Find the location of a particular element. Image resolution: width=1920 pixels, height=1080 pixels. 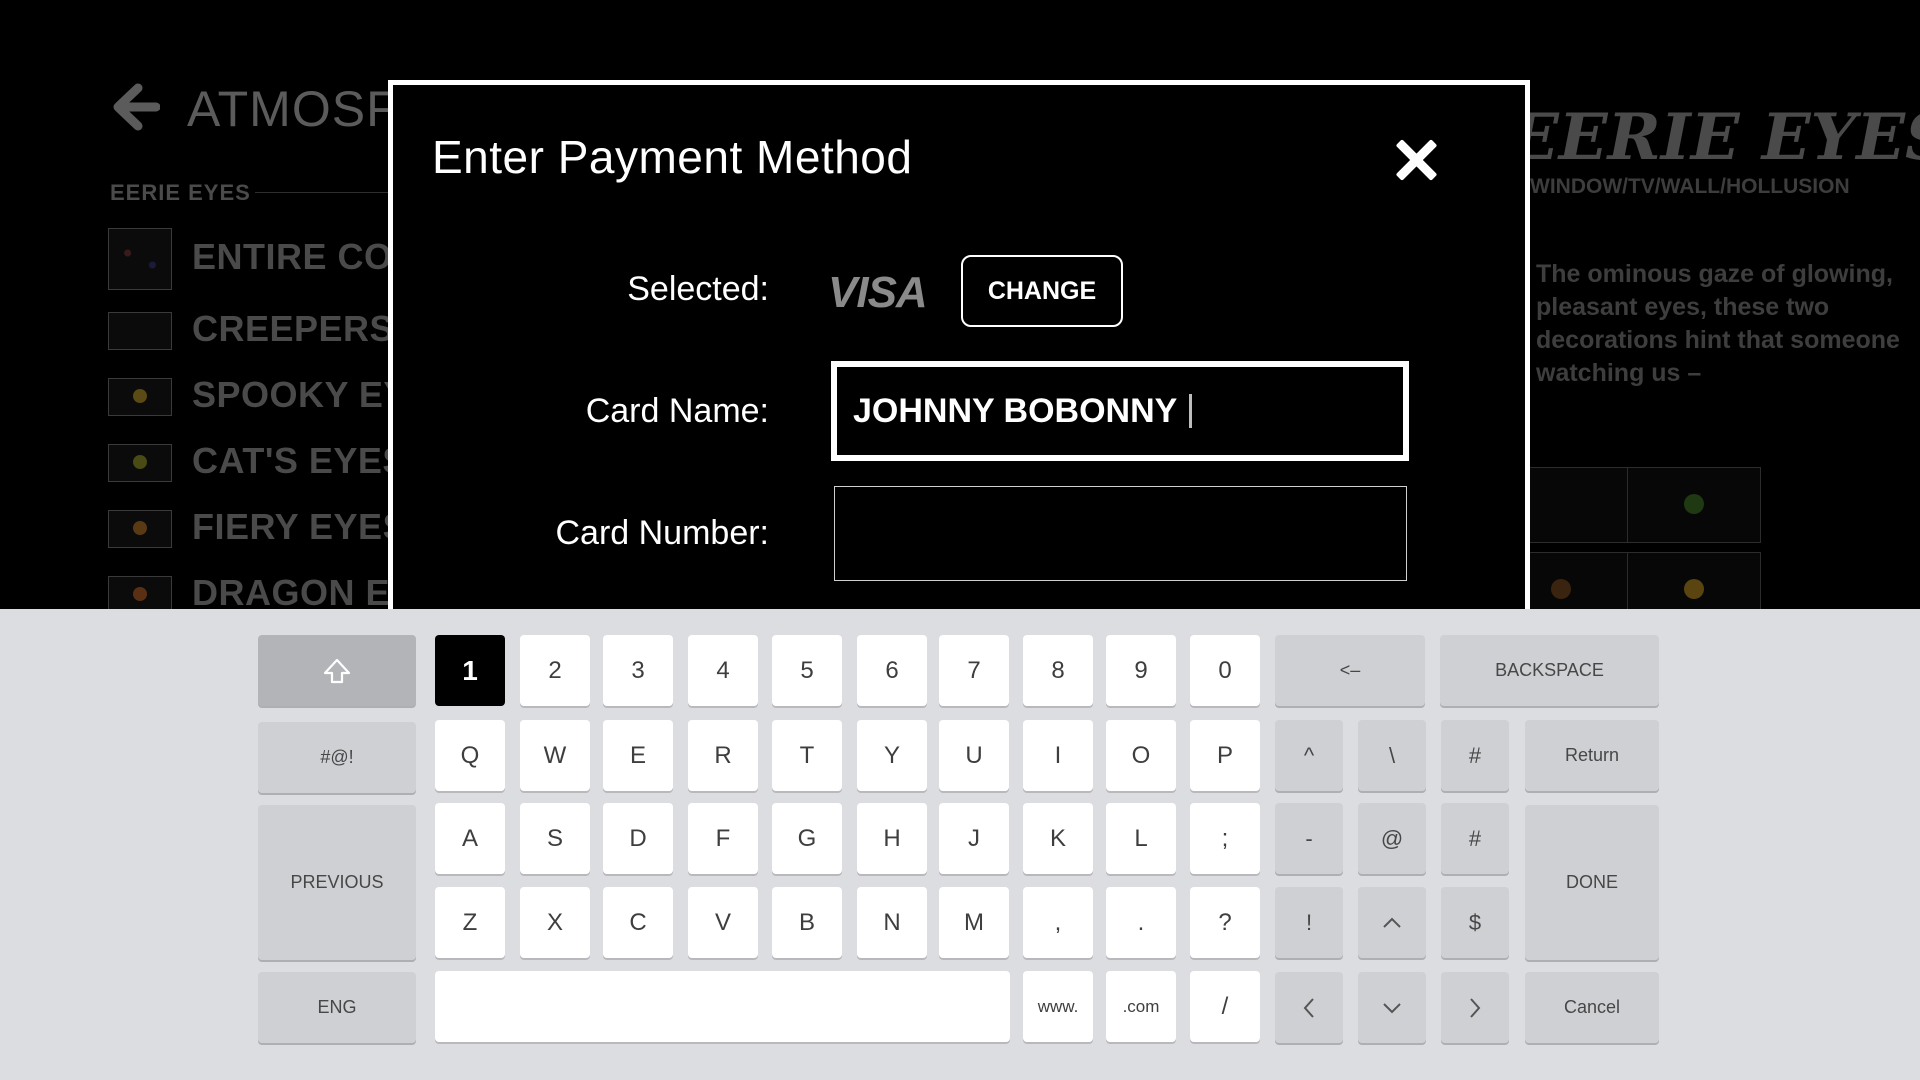

card-name-label: Card Name: is located at coordinates (677, 411).